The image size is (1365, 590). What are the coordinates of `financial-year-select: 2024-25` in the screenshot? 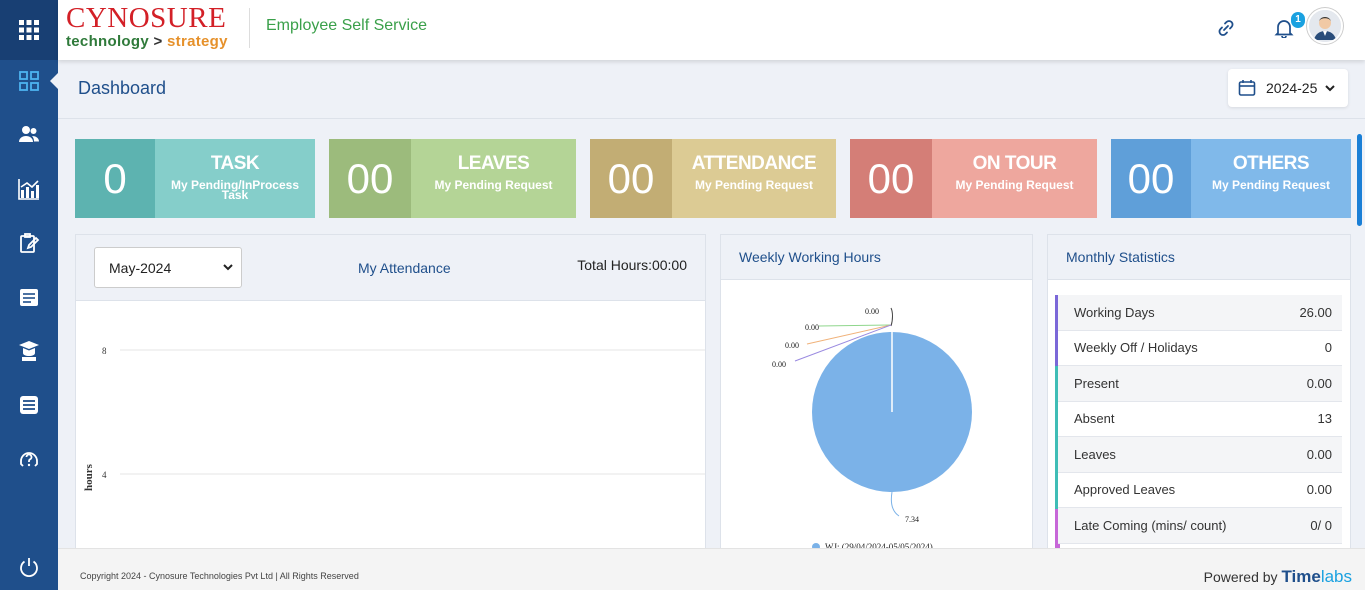 It's located at (1288, 88).